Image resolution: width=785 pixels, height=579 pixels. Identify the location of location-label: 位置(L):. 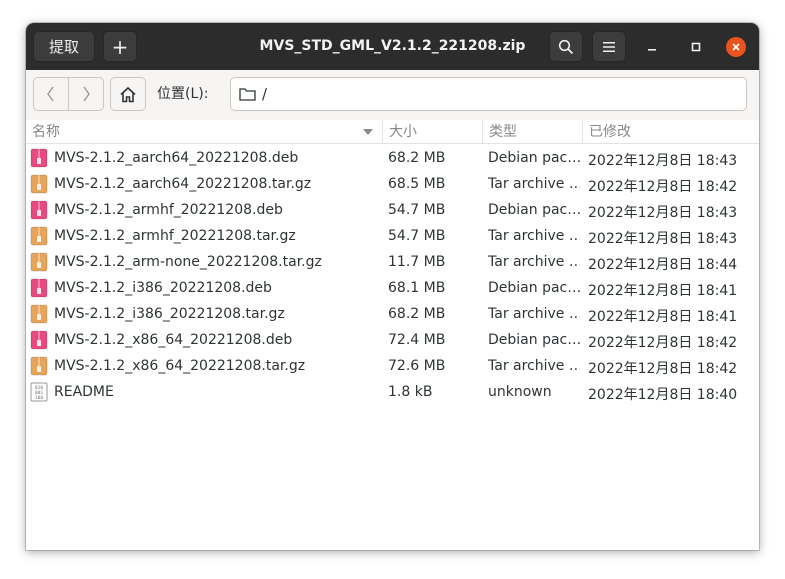
(183, 94).